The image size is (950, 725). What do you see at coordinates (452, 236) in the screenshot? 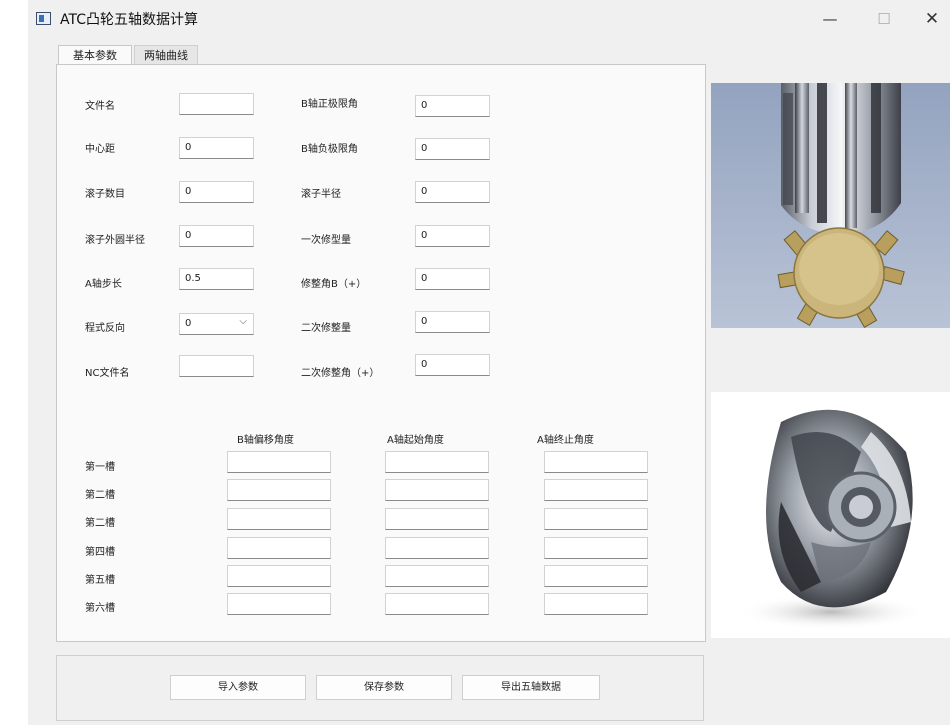
I see `first-modification-input: 0` at bounding box center [452, 236].